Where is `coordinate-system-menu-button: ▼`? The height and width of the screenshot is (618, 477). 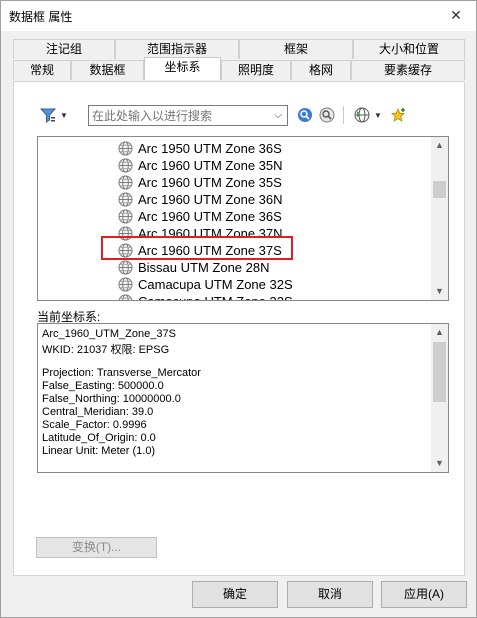 coordinate-system-menu-button: ▼ is located at coordinates (368, 115).